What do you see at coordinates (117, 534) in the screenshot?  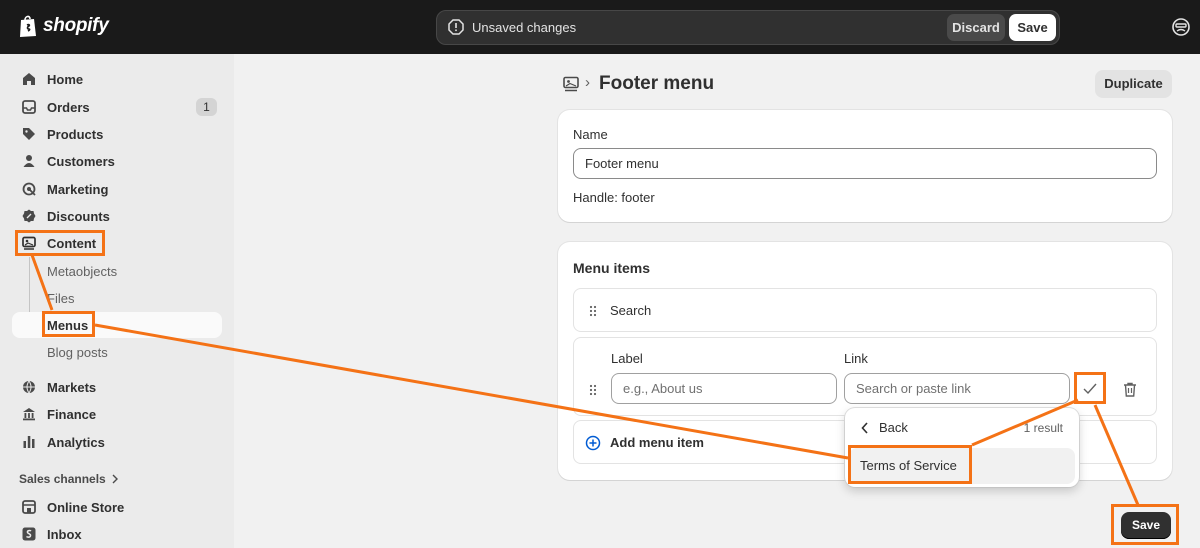 I see `sidebar-item-inbox: Inbox` at bounding box center [117, 534].